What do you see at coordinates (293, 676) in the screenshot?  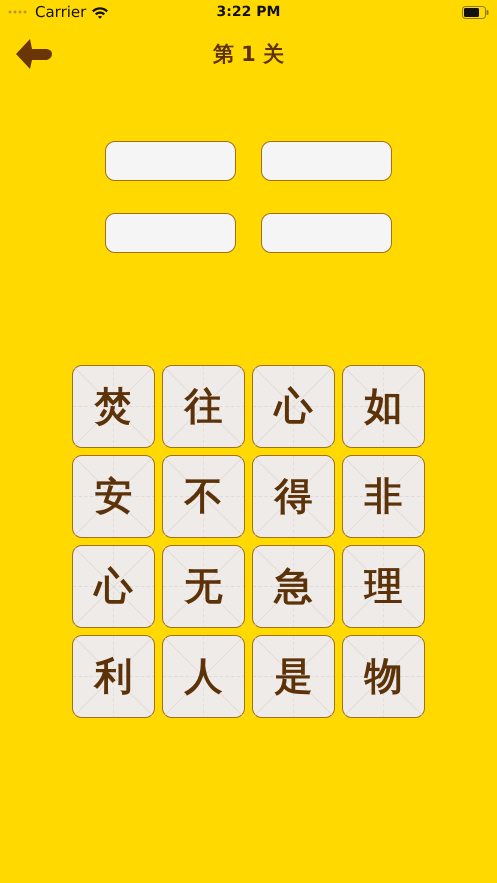 I see `character-tile: 是` at bounding box center [293, 676].